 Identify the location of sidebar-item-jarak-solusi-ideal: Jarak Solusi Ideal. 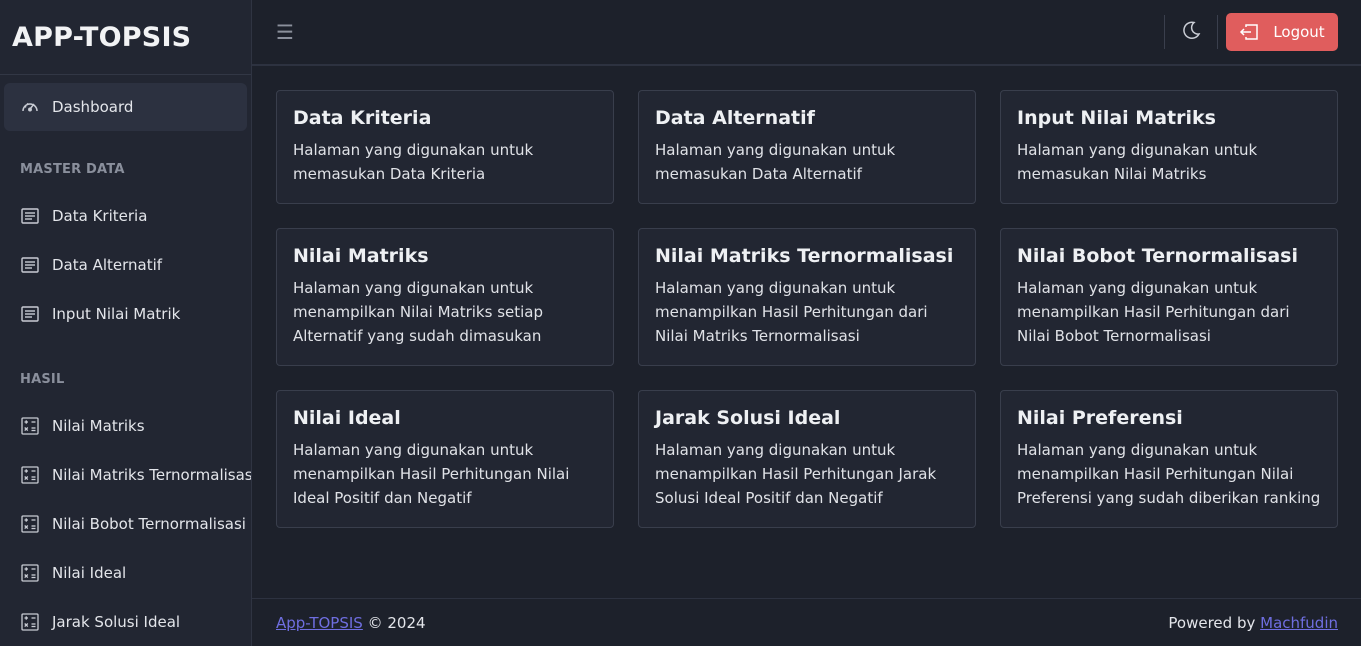
(125, 621).